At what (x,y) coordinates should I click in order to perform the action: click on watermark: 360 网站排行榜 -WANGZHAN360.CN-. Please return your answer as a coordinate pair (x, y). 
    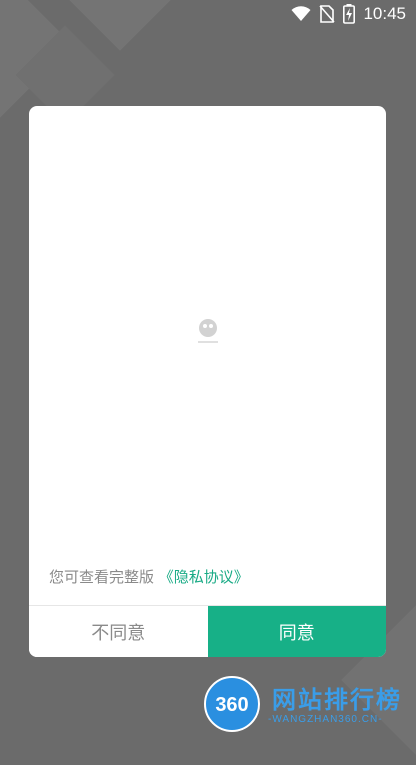
    Looking at the image, I should click on (307, 704).